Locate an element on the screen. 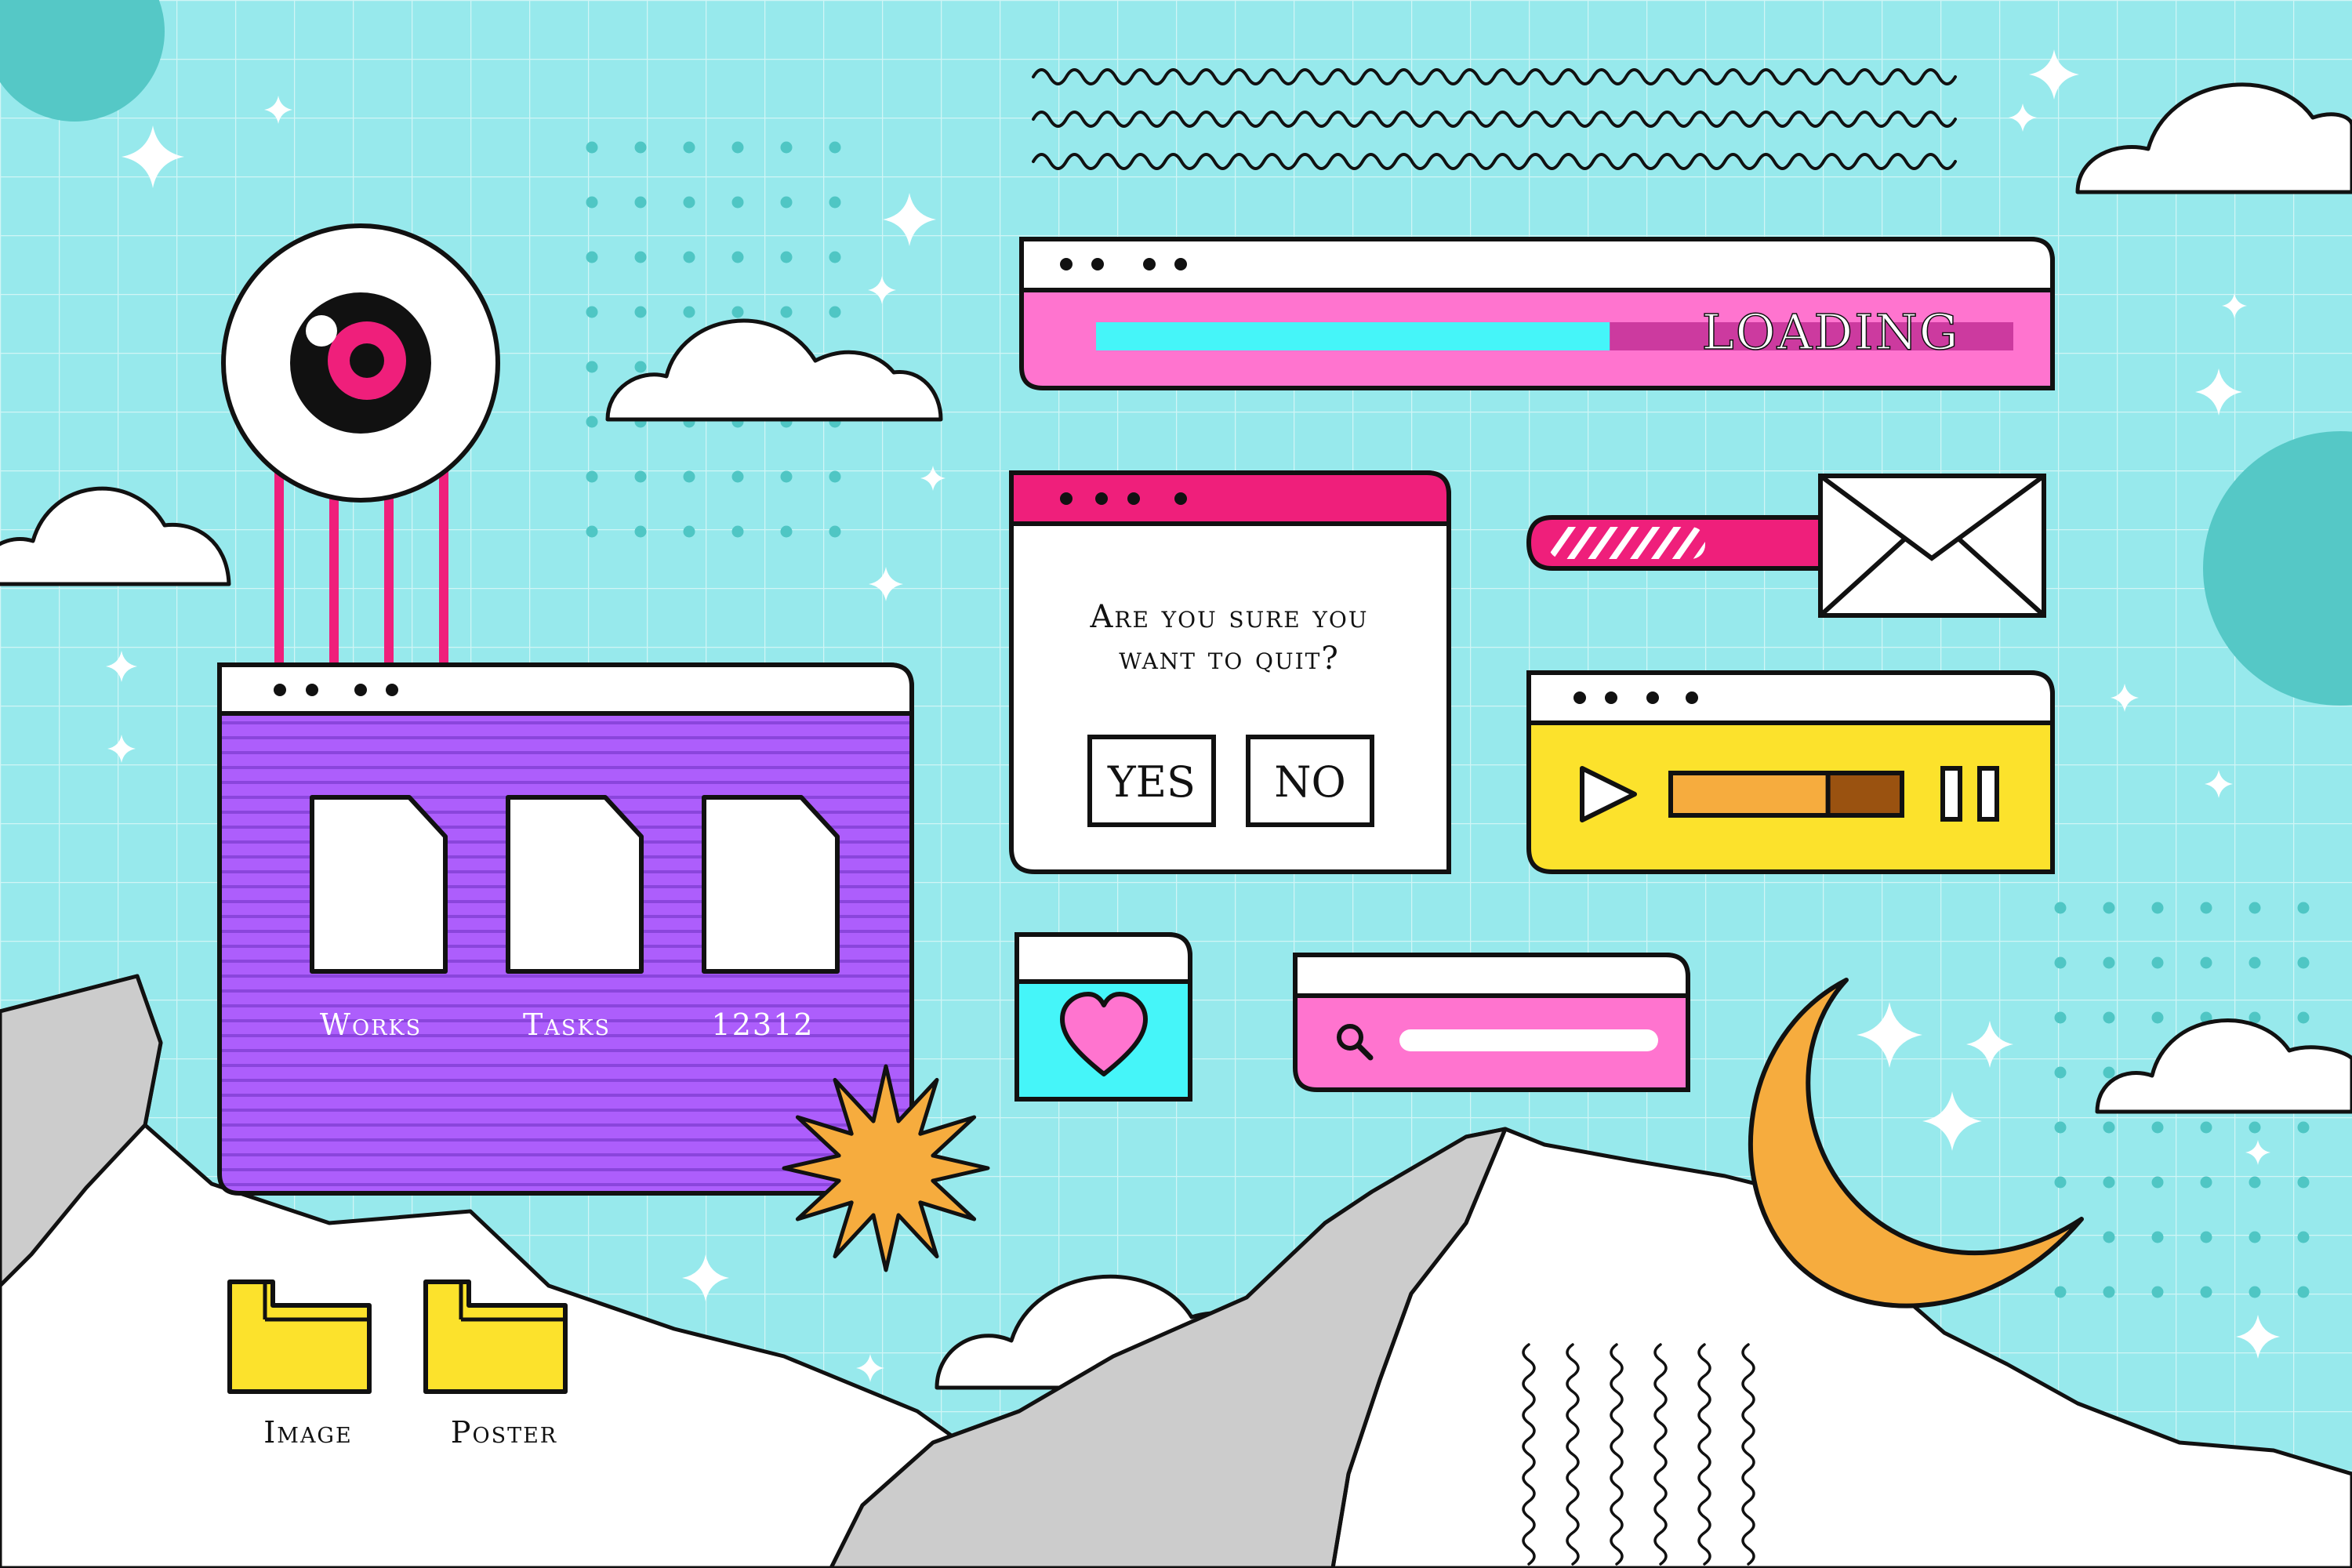 Image resolution: width=2352 pixels, height=1568 pixels. quit-dialog: Are you sure you want to quit? YES NO is located at coordinates (1230, 672).